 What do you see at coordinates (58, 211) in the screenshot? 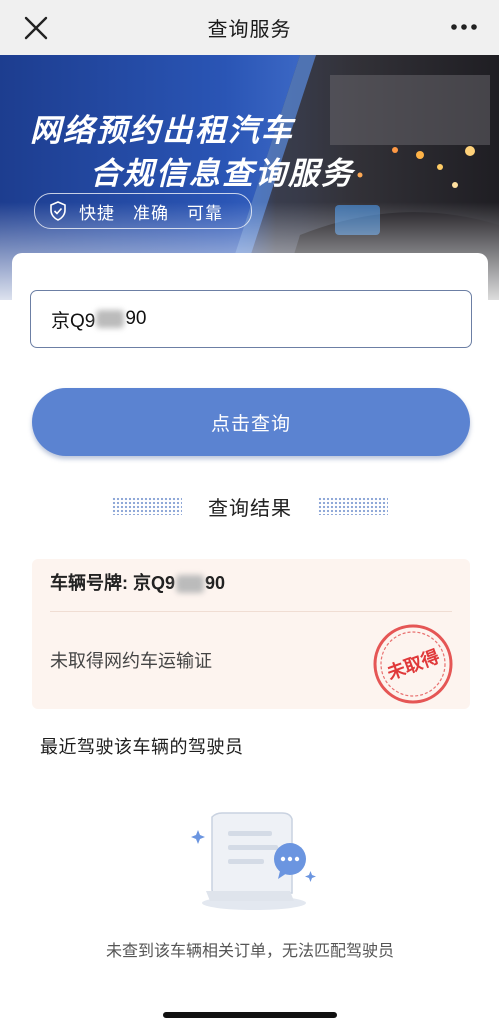
I see `shield-icon` at bounding box center [58, 211].